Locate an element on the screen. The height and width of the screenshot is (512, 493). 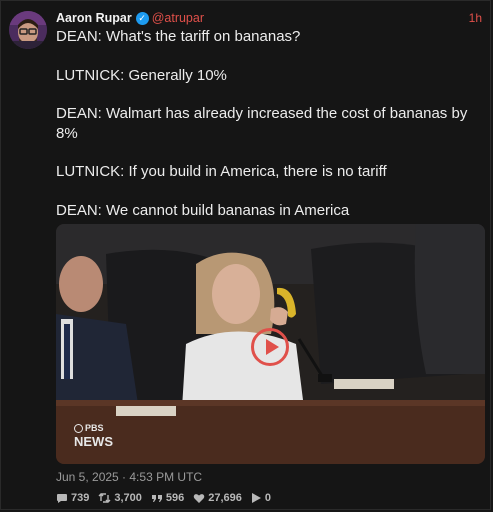
tweet-date: Jun 5, 2025 · 4:53 PM UTC is located at coordinates (129, 477).